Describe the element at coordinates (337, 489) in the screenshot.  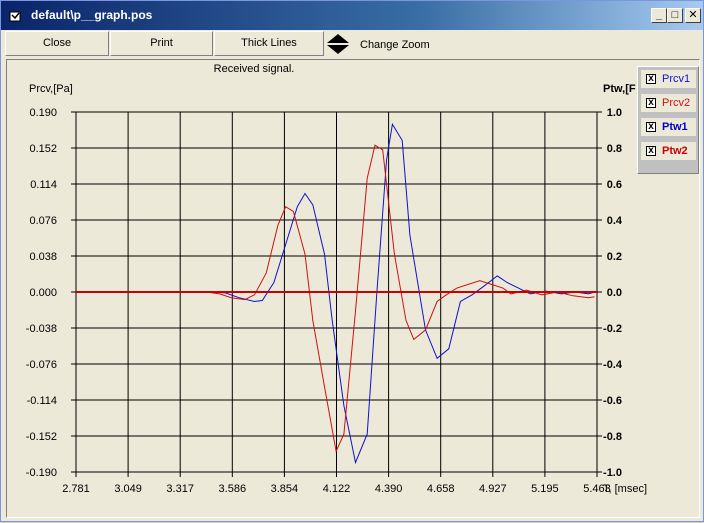
I see `x-tick-label: 4.122` at that location.